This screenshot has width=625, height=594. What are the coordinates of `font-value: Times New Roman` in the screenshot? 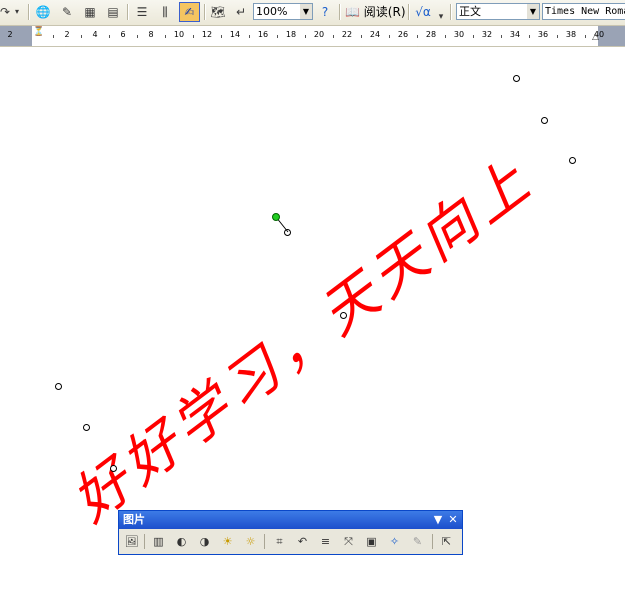 It's located at (585, 11).